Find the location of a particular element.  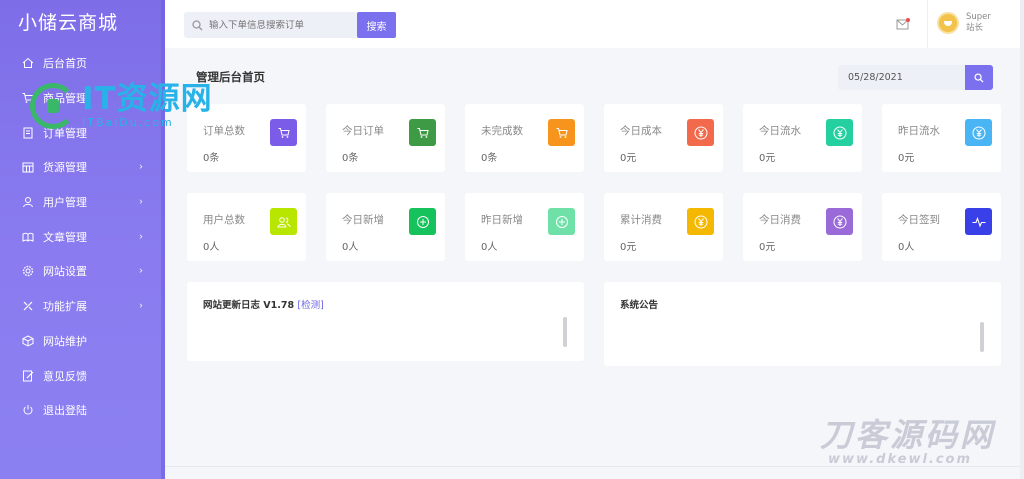

watermark-dkewl: 刀客源码网 www.dkewl.com is located at coordinates (907, 442).